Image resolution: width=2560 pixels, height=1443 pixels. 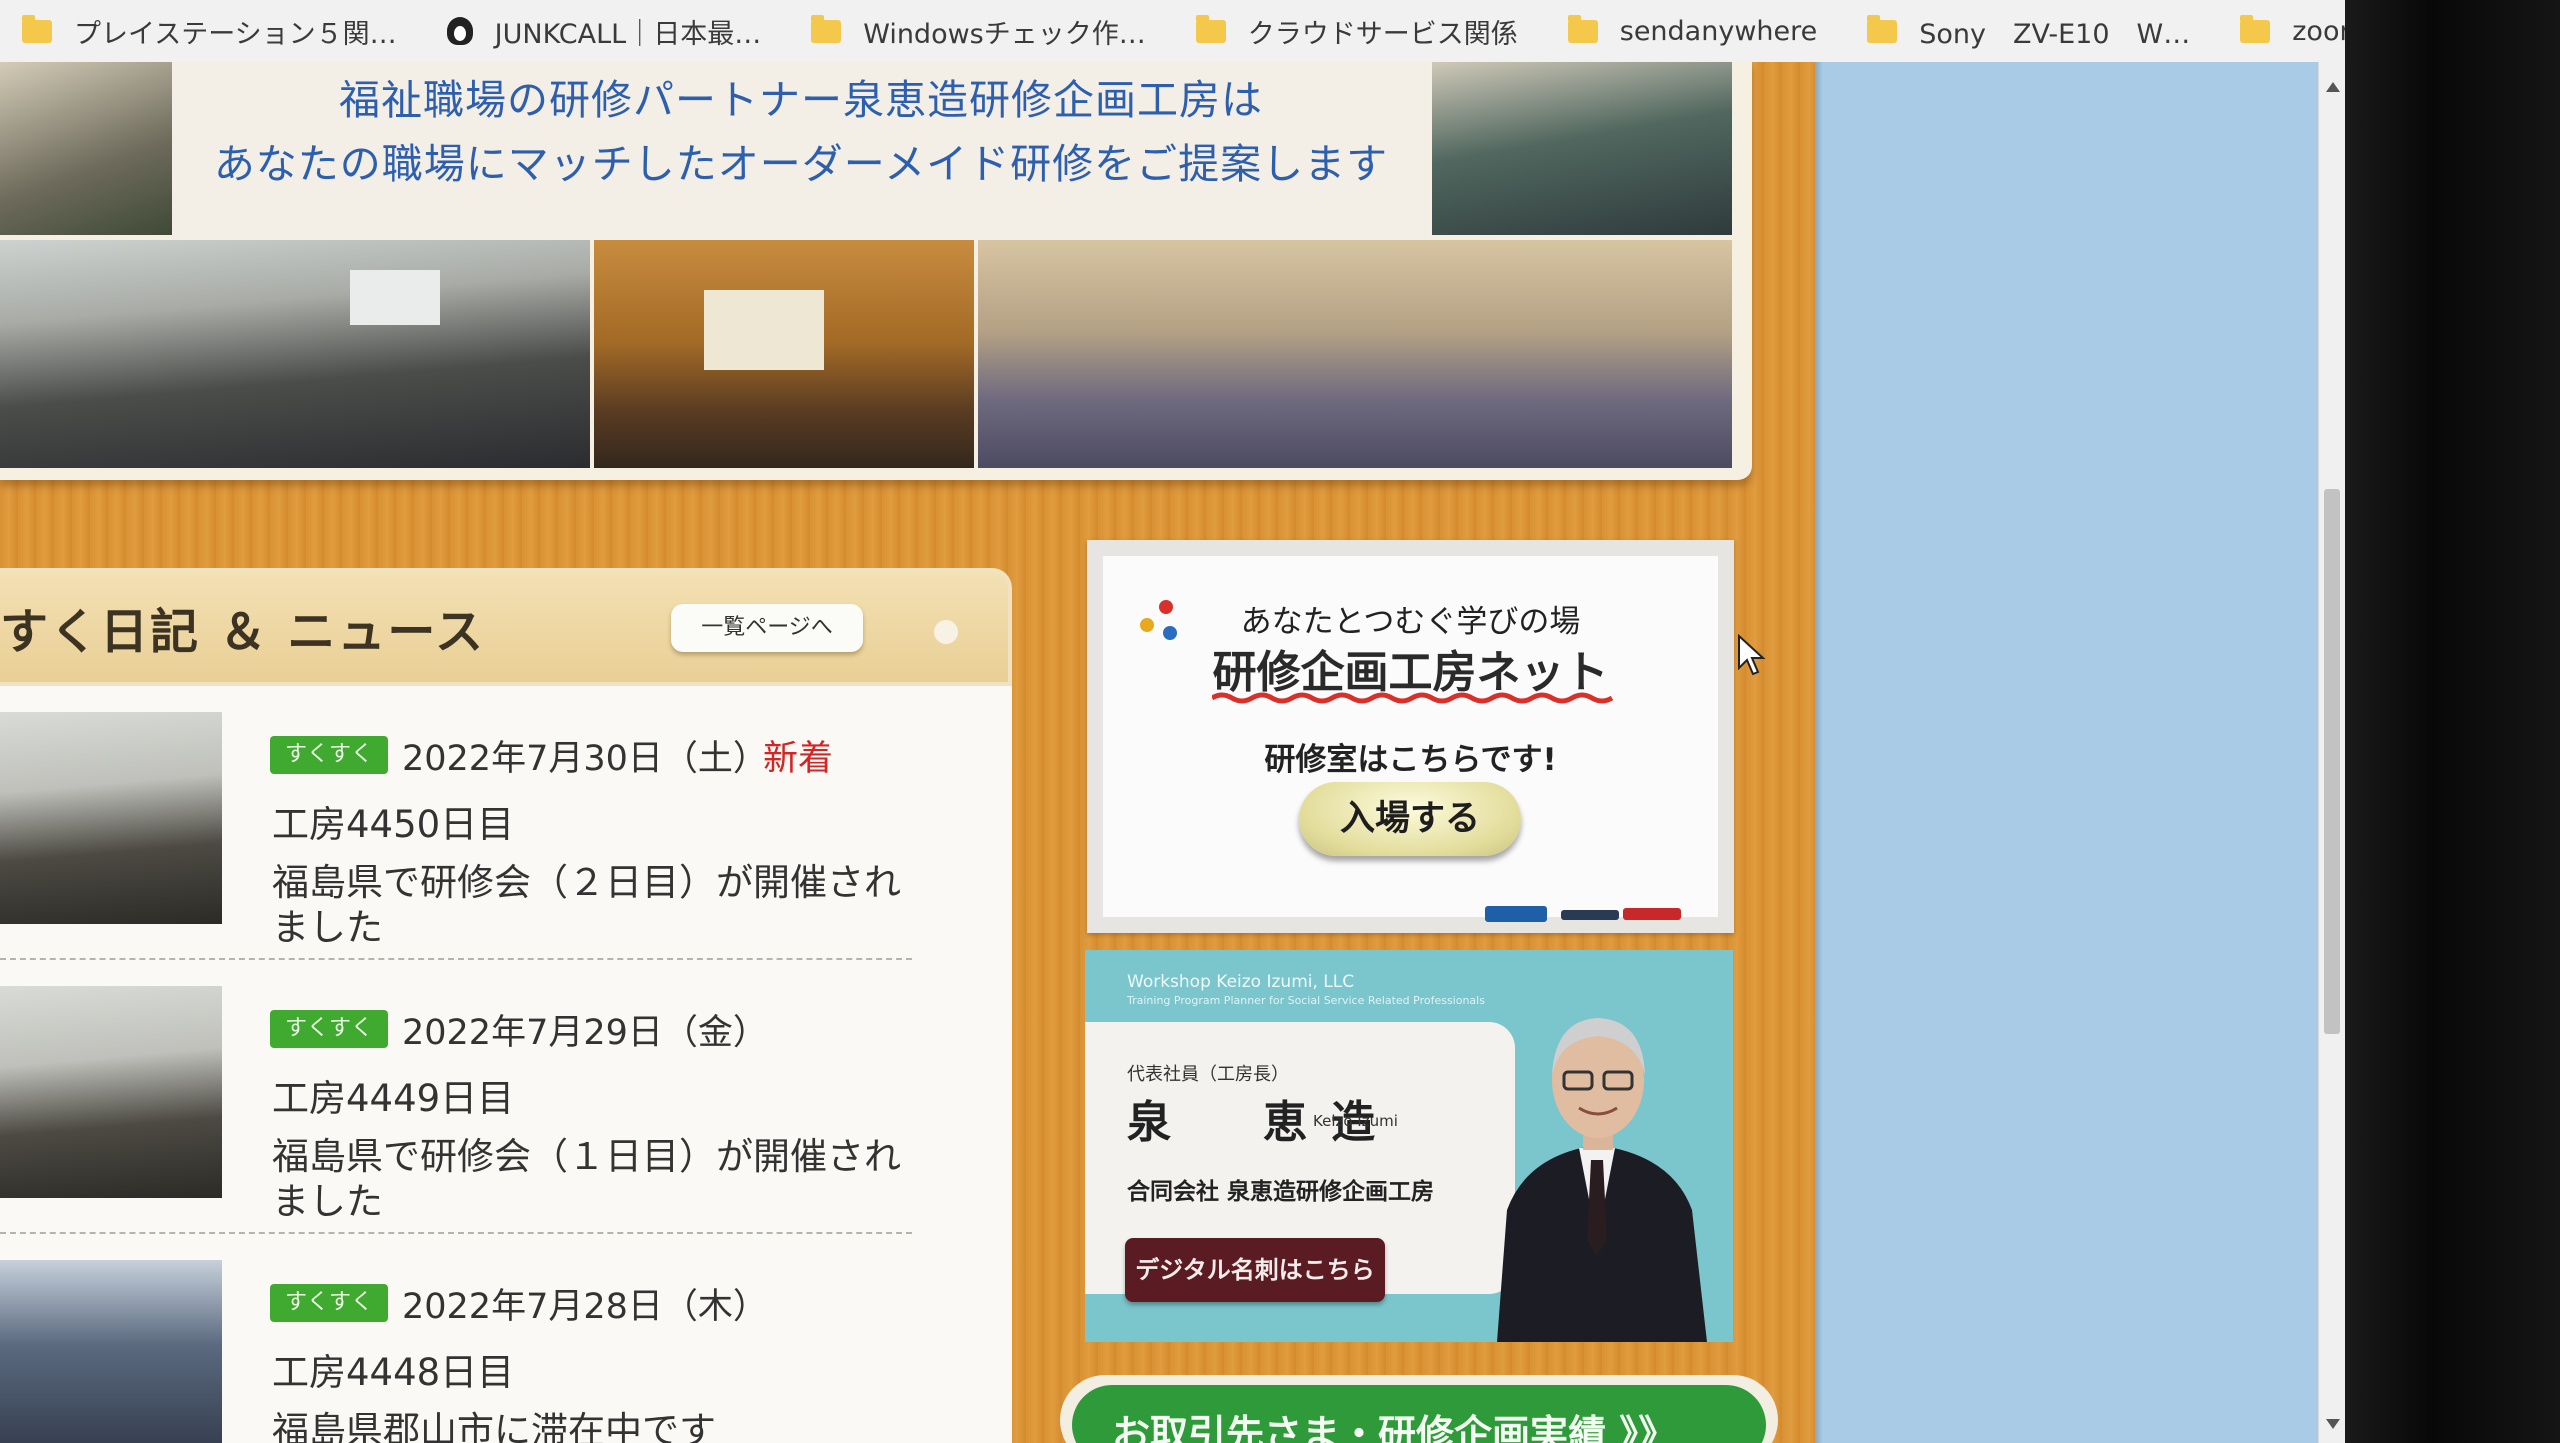 What do you see at coordinates (586, 905) in the screenshot?
I see `news-description: 福島県で研修会（２日目）が開催されました` at bounding box center [586, 905].